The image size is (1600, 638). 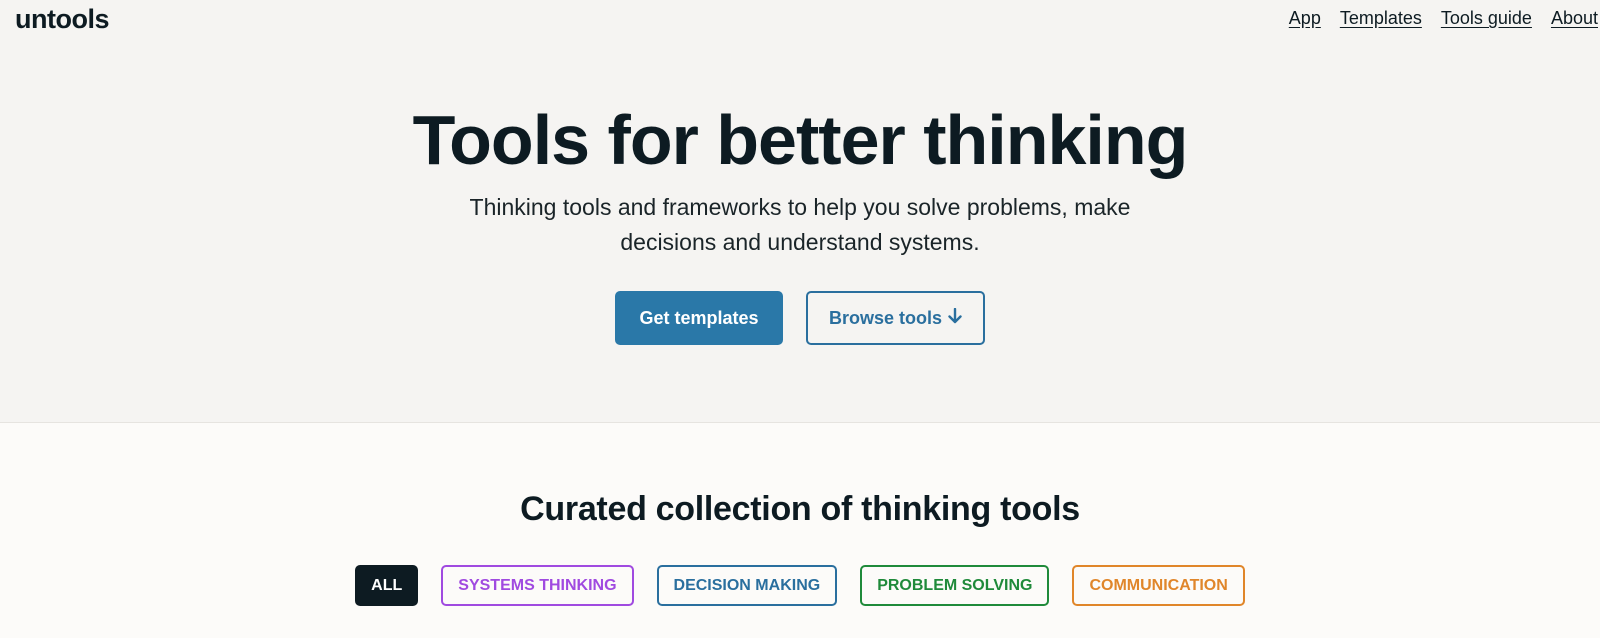 I want to click on filter-problem-solving: PROBLEM SOLVING, so click(x=955, y=585).